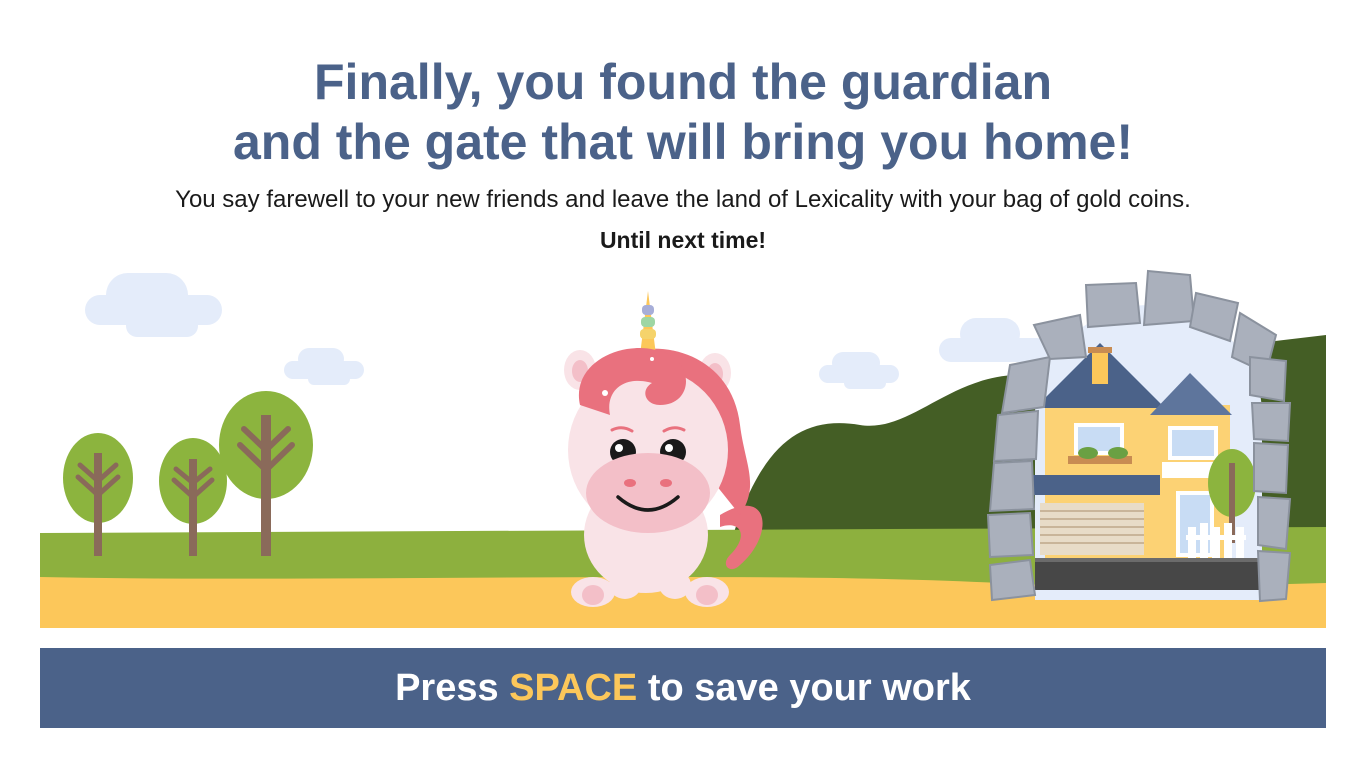 This screenshot has height=768, width=1366. I want to click on cloud-small-center, so click(859, 370).